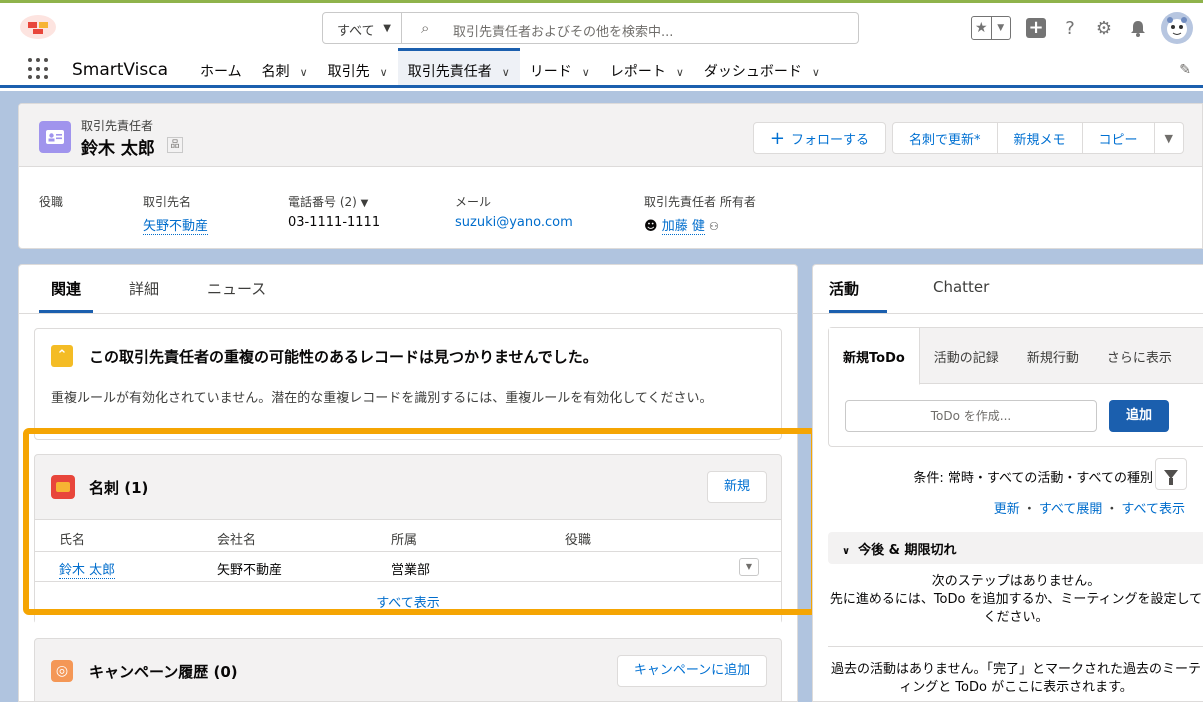  I want to click on nav-item-label: リード, so click(550, 72).